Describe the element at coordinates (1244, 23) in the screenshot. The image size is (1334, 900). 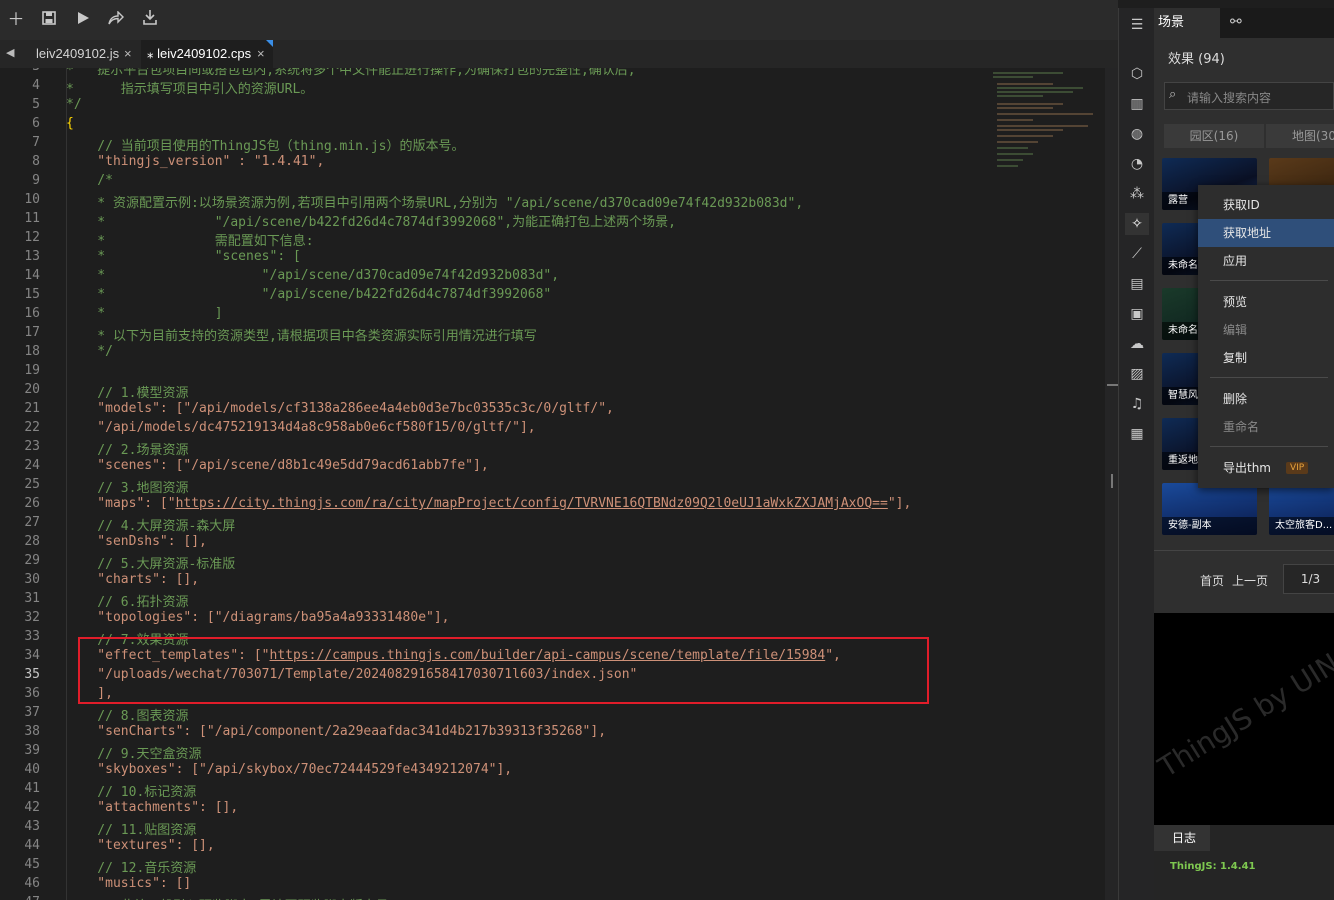
I see `panel-header: 场景 ⚯` at that location.